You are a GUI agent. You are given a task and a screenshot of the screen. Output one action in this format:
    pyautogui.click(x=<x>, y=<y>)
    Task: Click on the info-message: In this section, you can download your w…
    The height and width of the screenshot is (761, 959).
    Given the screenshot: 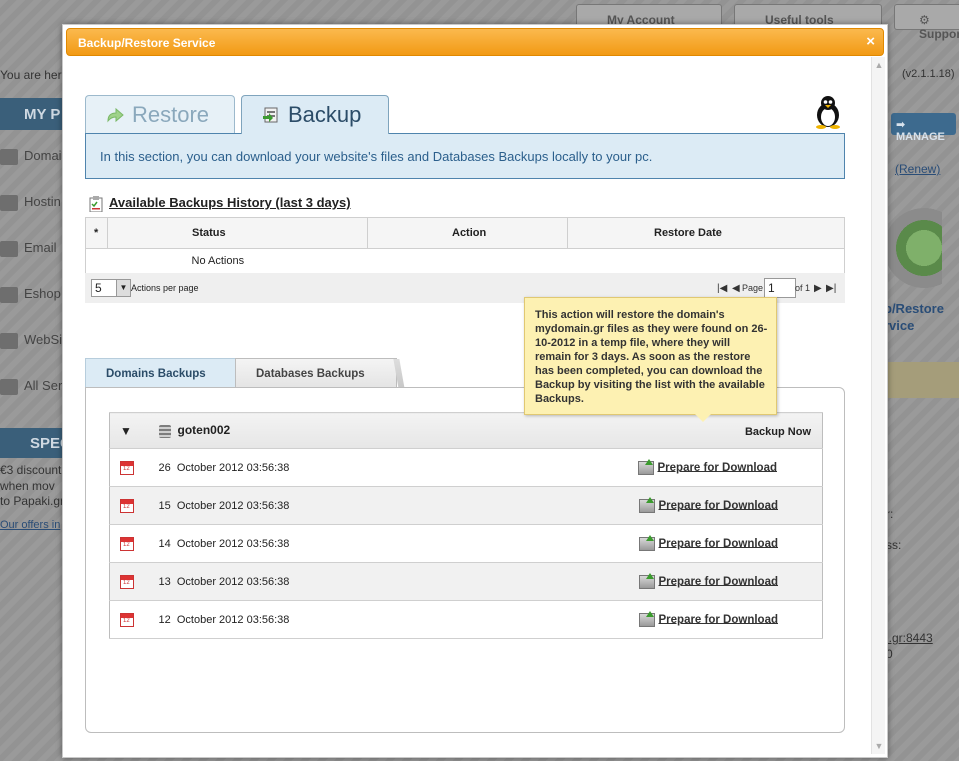 What is the action you would take?
    pyautogui.click(x=465, y=156)
    